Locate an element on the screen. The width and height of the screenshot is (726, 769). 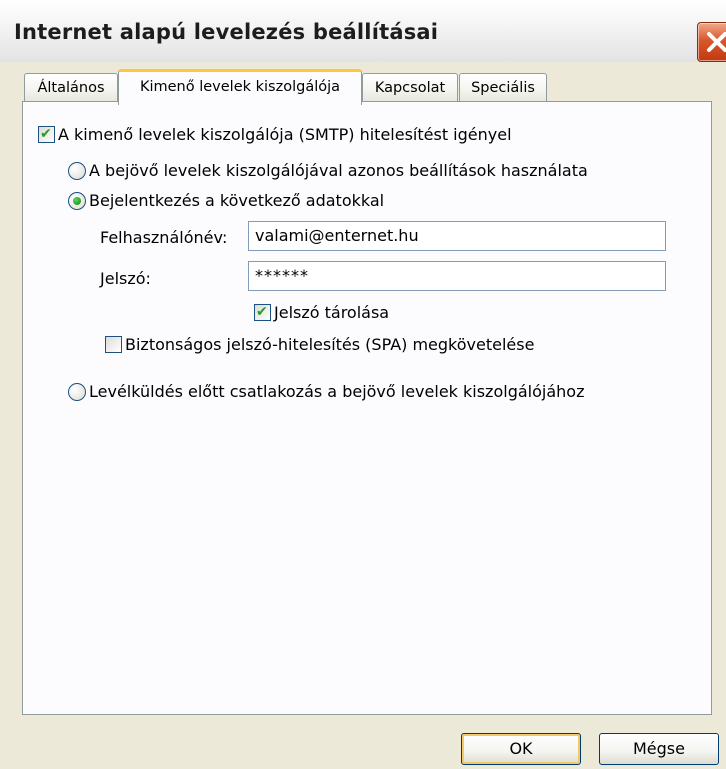
tab-kapcsolat: Kapcsolat is located at coordinates (410, 87).